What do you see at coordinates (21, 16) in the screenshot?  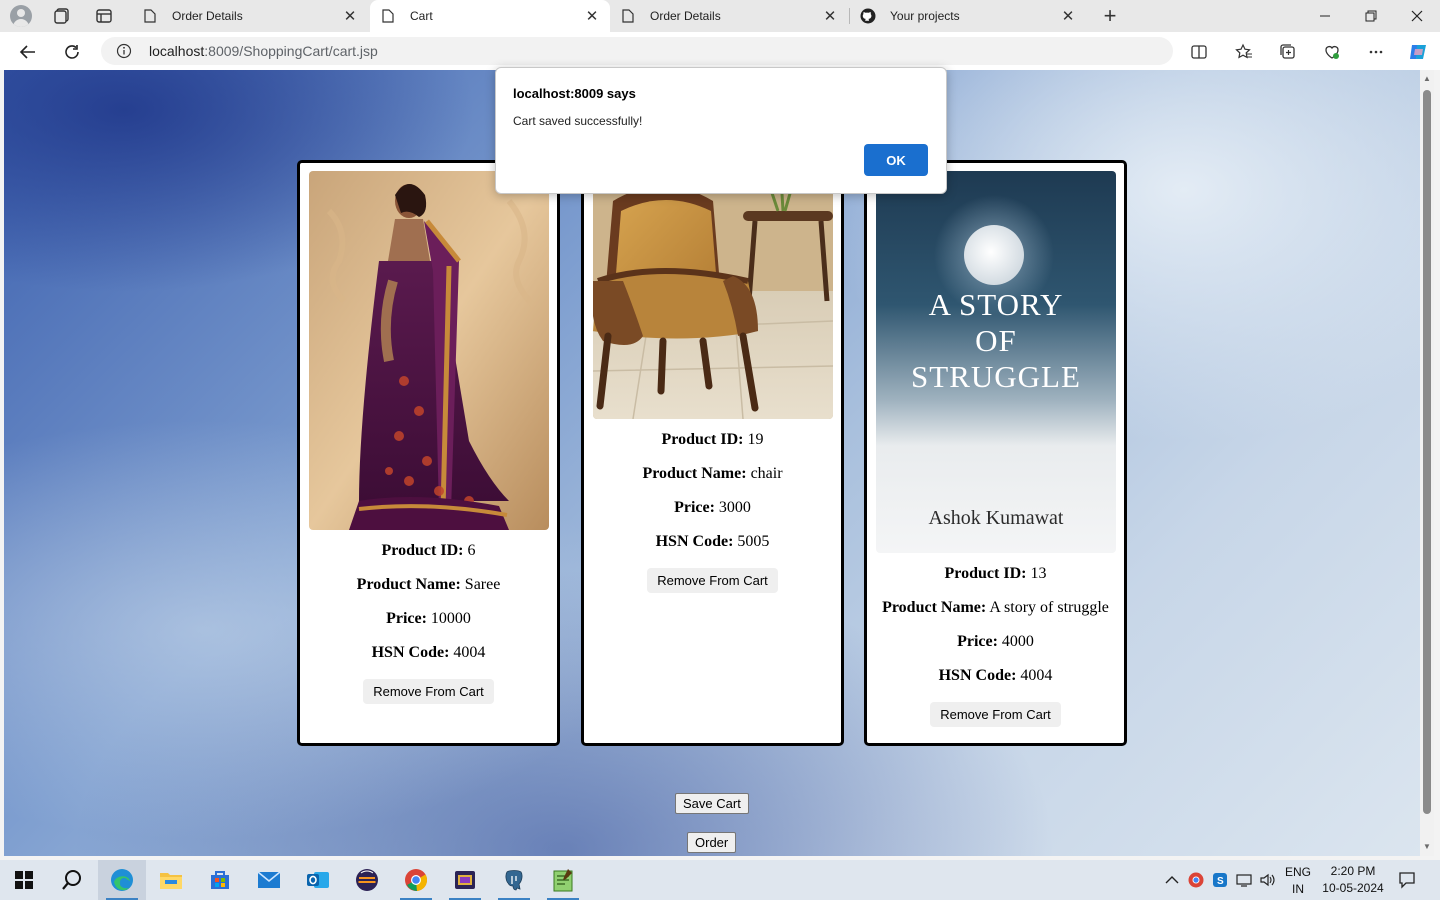 I see `profile-avatar-icon` at bounding box center [21, 16].